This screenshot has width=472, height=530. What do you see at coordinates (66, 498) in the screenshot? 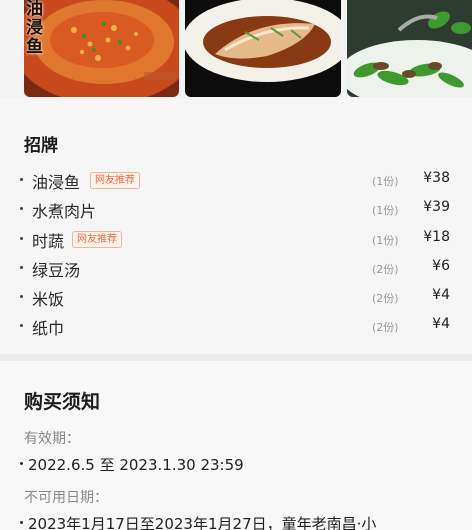
I see `unavailable-dates-label: 不可用日期：` at bounding box center [66, 498].